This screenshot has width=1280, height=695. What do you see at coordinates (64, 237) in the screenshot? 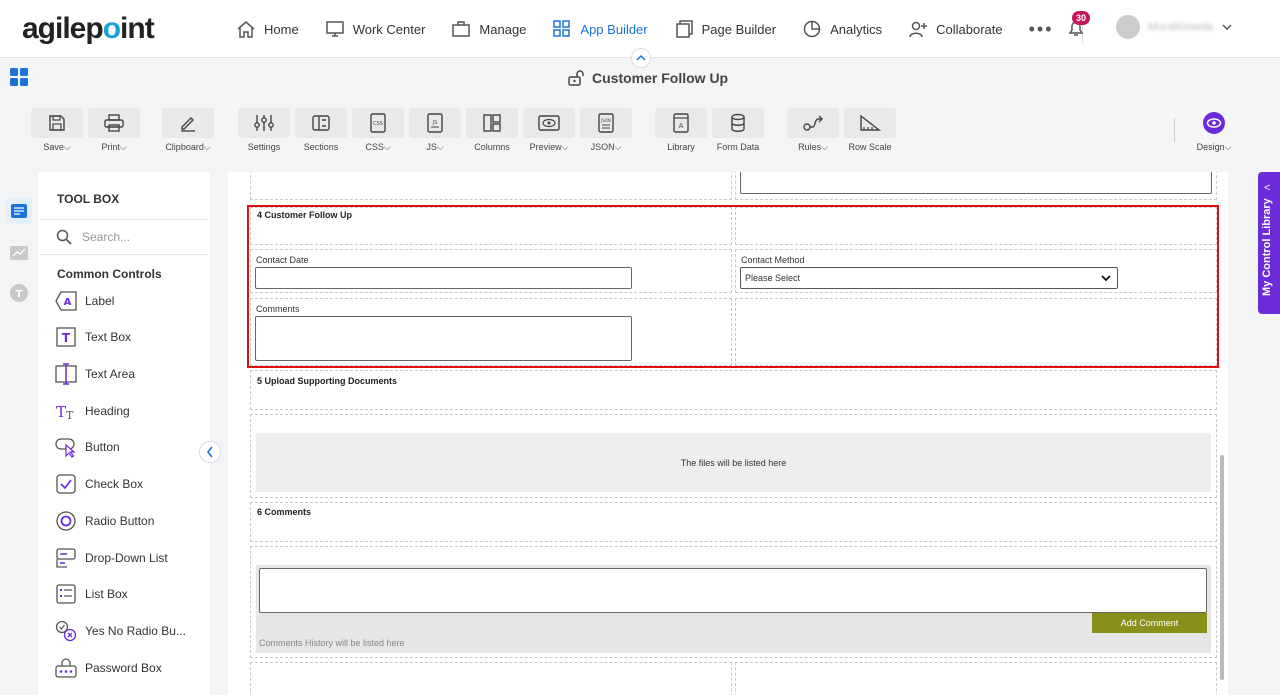
I see `search-icon` at bounding box center [64, 237].